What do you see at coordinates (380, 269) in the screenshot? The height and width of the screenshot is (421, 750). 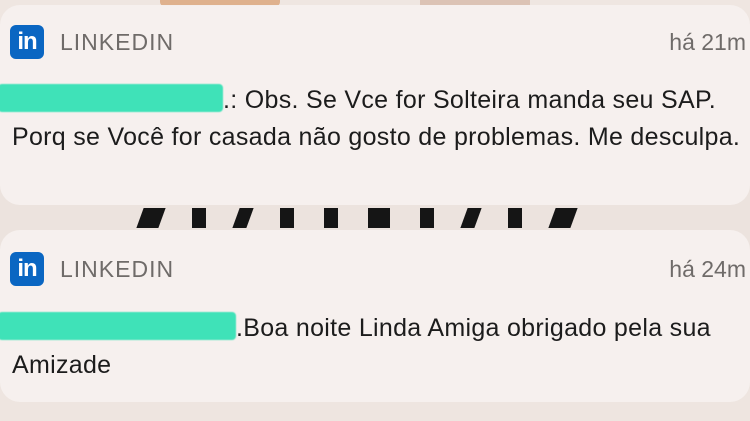 I see `notification-header: in LINKEDIN há 24m` at bounding box center [380, 269].